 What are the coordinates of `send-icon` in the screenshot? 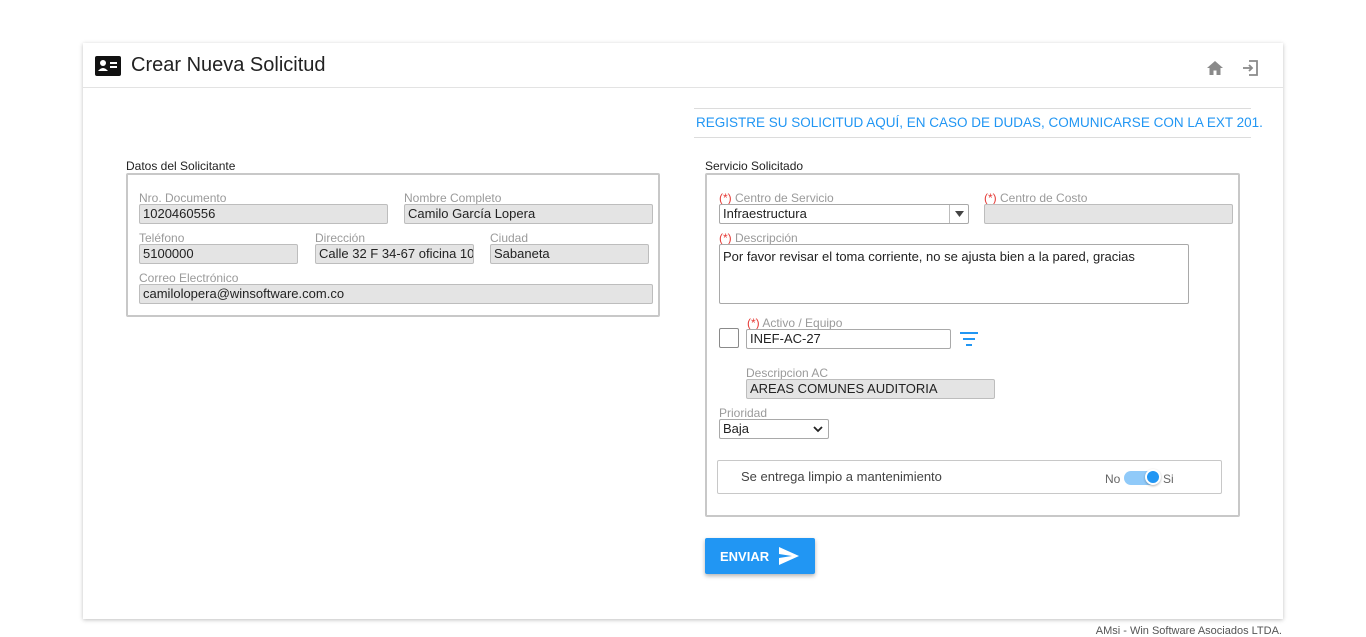 It's located at (789, 556).